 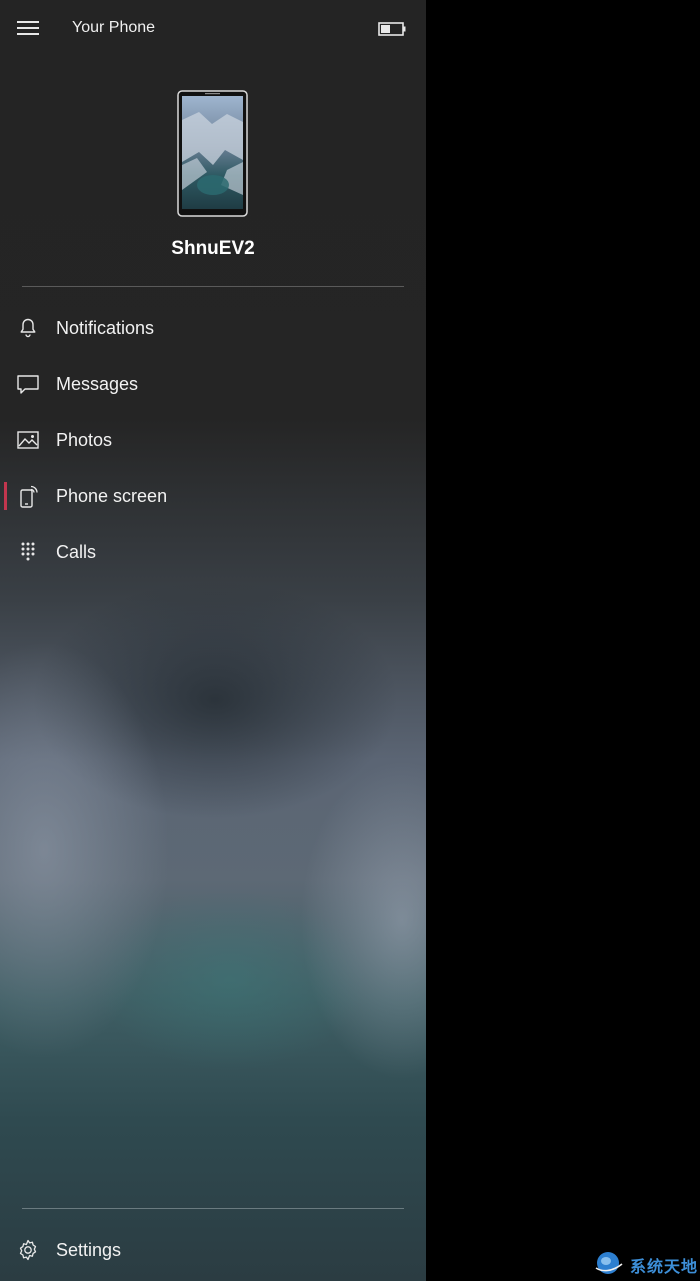 I want to click on title-bar: Your Phone, so click(x=213, y=29).